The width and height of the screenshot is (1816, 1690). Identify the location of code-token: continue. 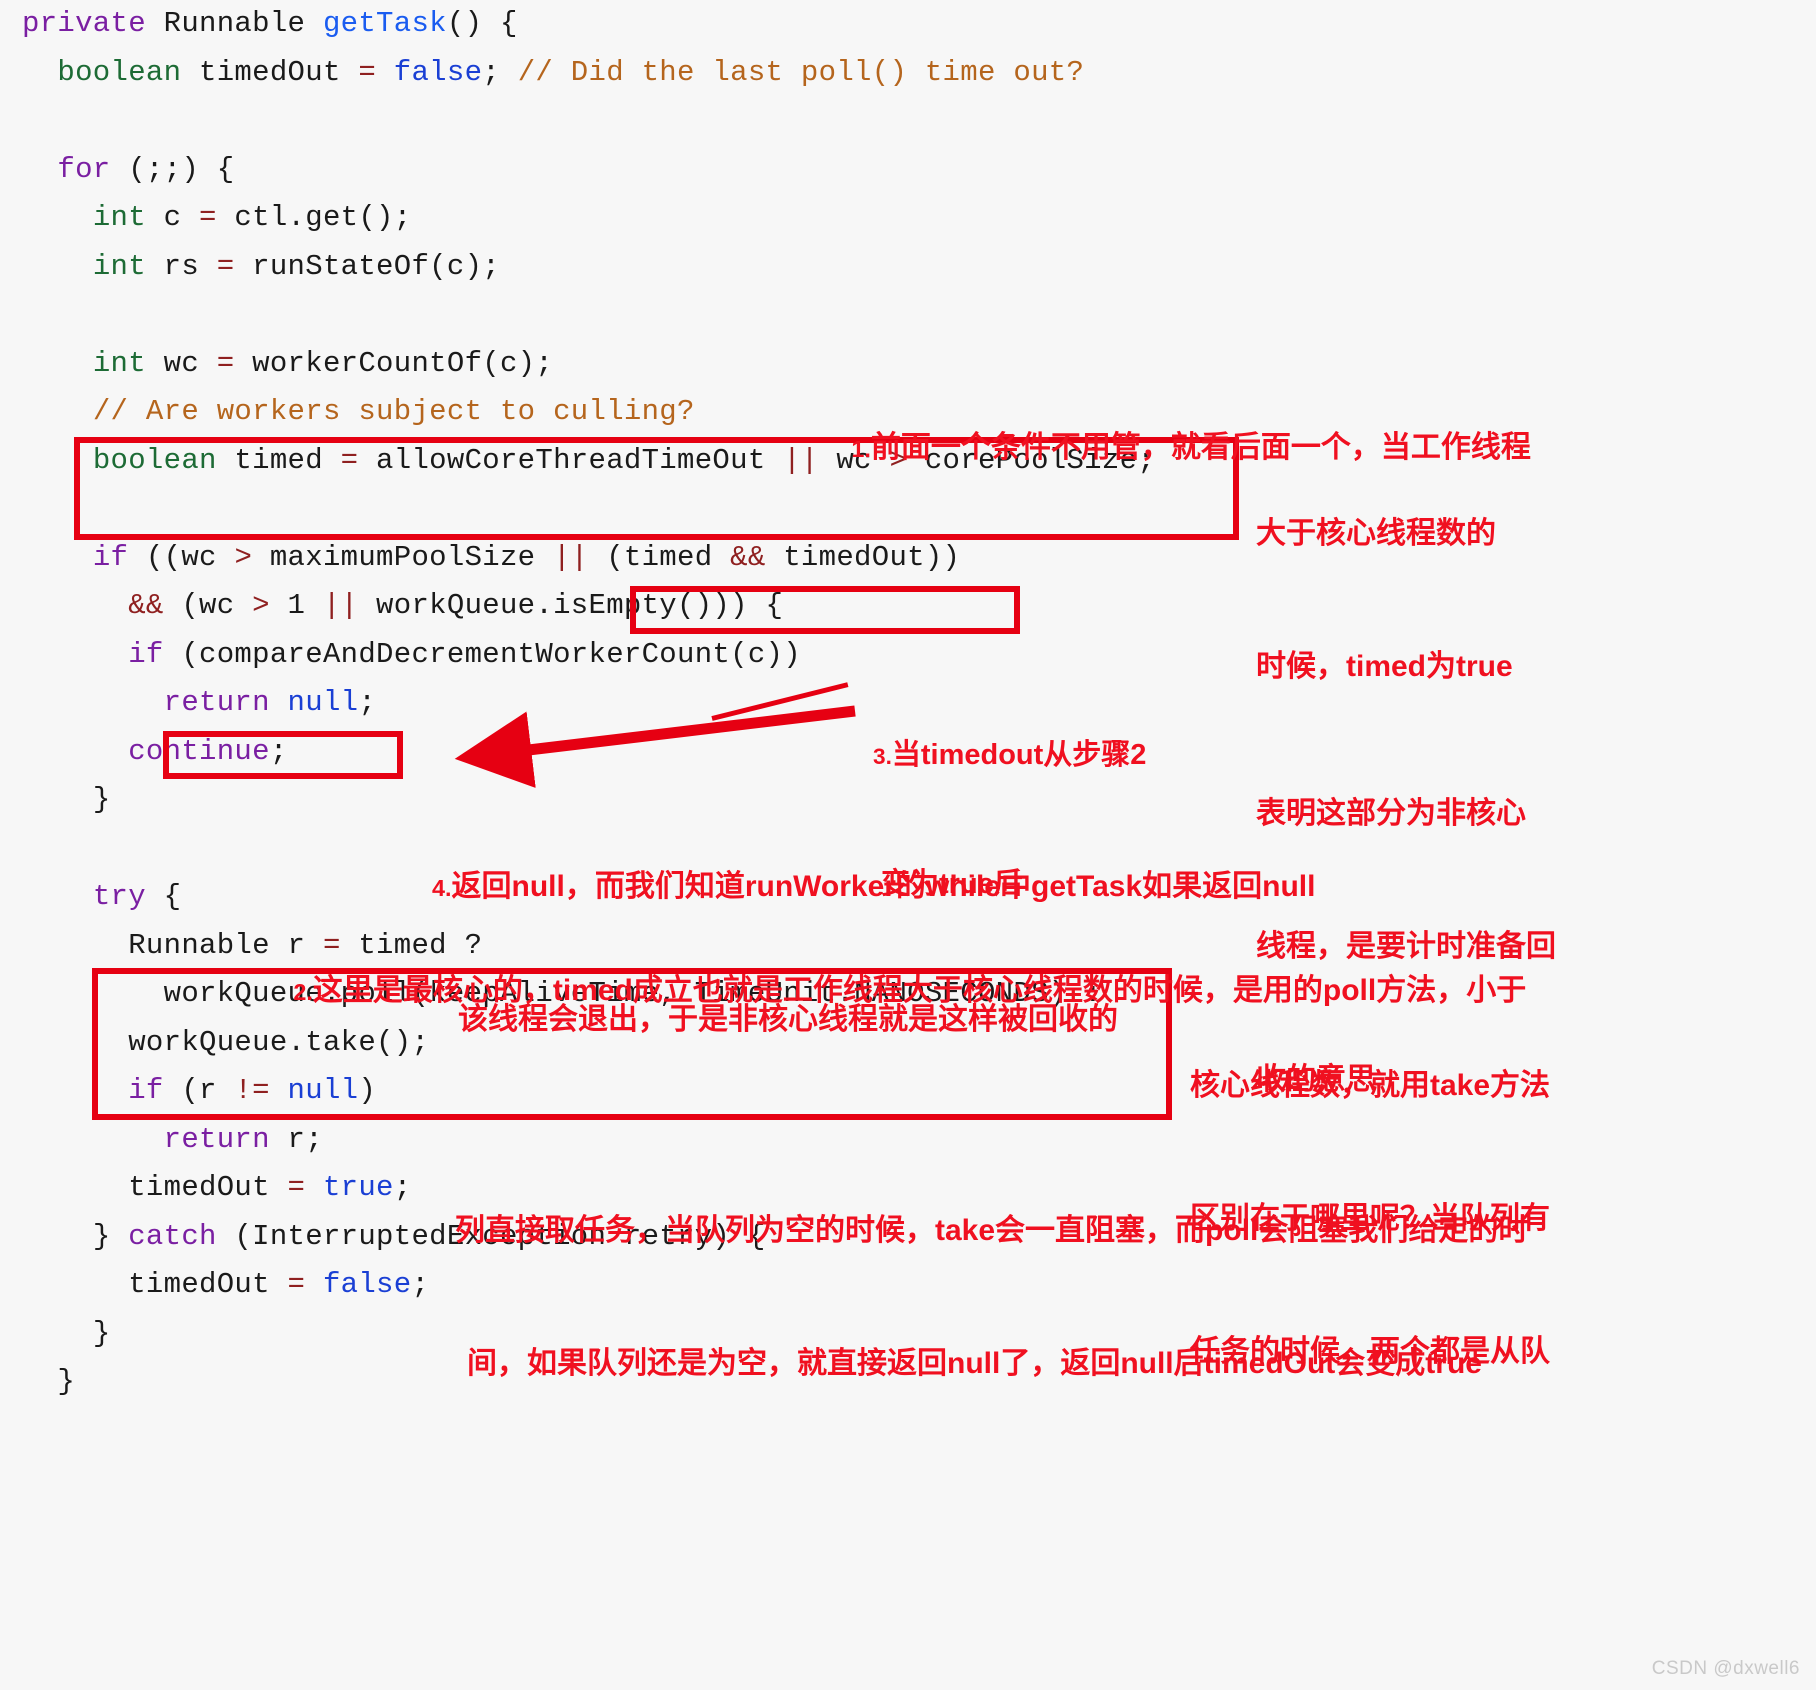
(199, 751).